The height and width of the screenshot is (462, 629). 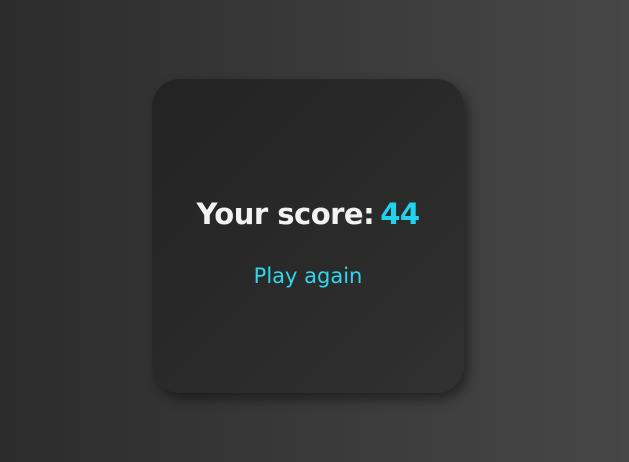 What do you see at coordinates (285, 214) in the screenshot?
I see `score-label: Your score:` at bounding box center [285, 214].